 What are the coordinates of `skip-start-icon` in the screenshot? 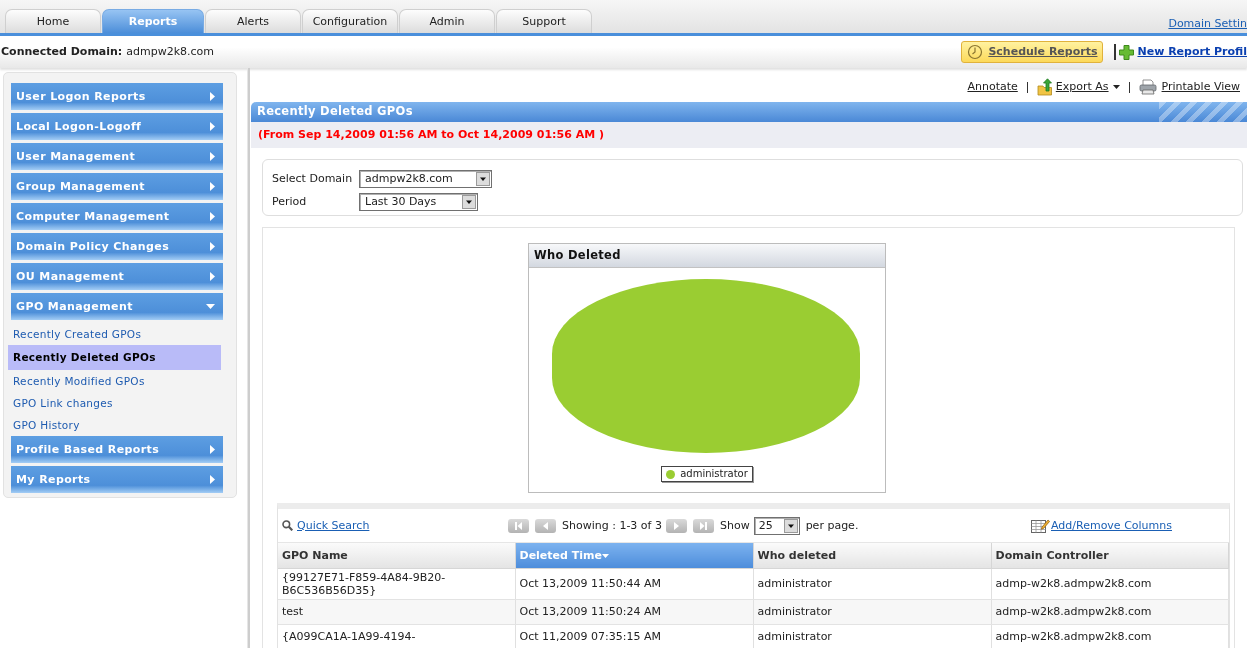 It's located at (518, 525).